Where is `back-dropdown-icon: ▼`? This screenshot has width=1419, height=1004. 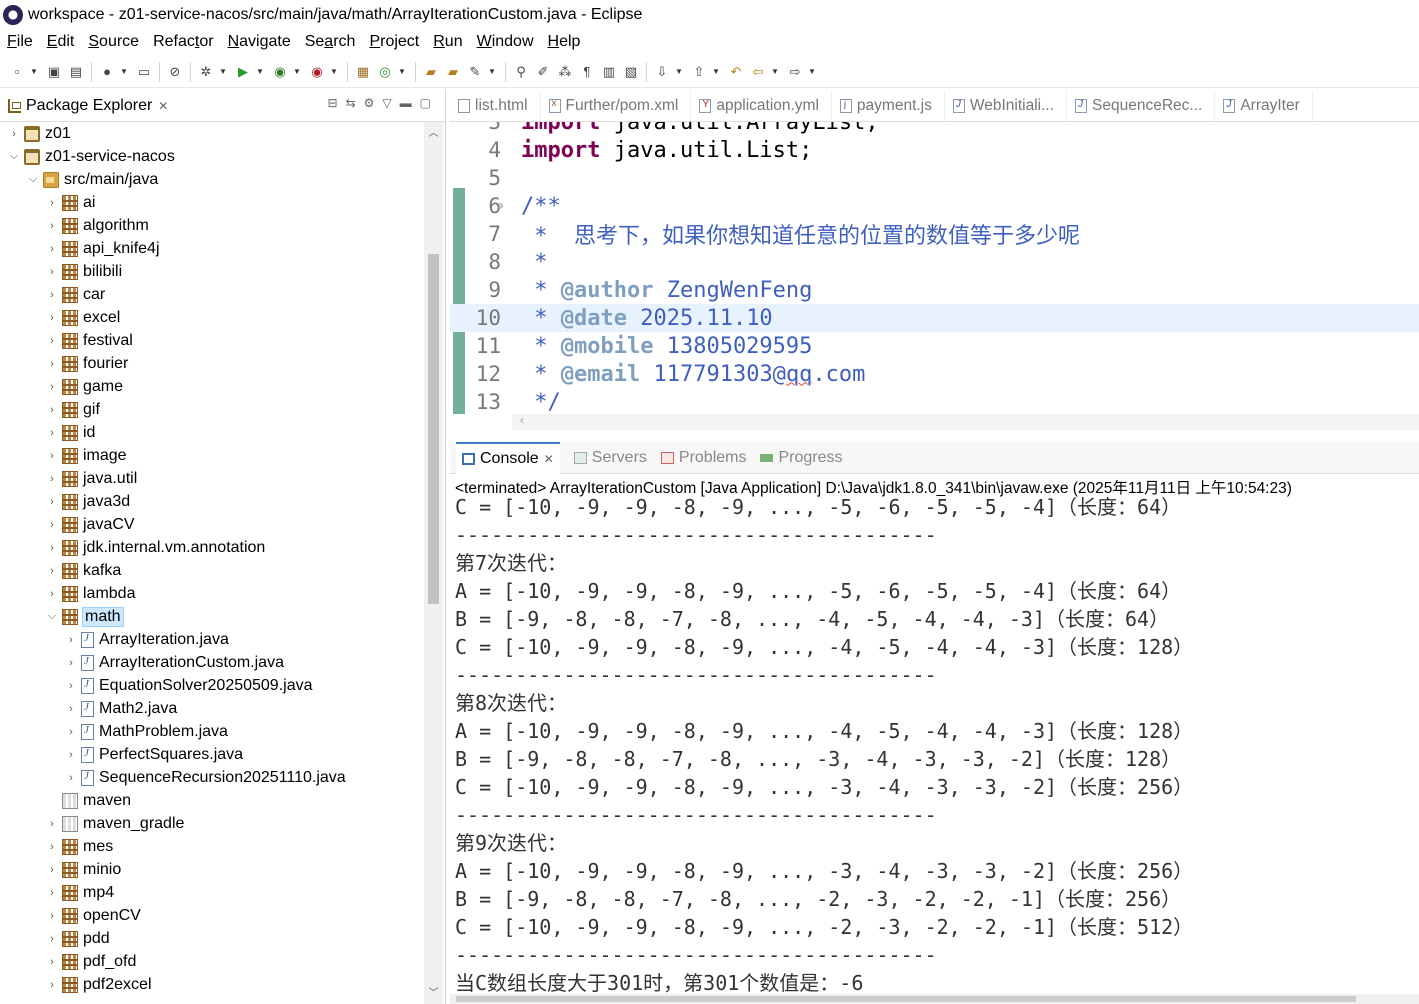
back-dropdown-icon: ▼ is located at coordinates (775, 72).